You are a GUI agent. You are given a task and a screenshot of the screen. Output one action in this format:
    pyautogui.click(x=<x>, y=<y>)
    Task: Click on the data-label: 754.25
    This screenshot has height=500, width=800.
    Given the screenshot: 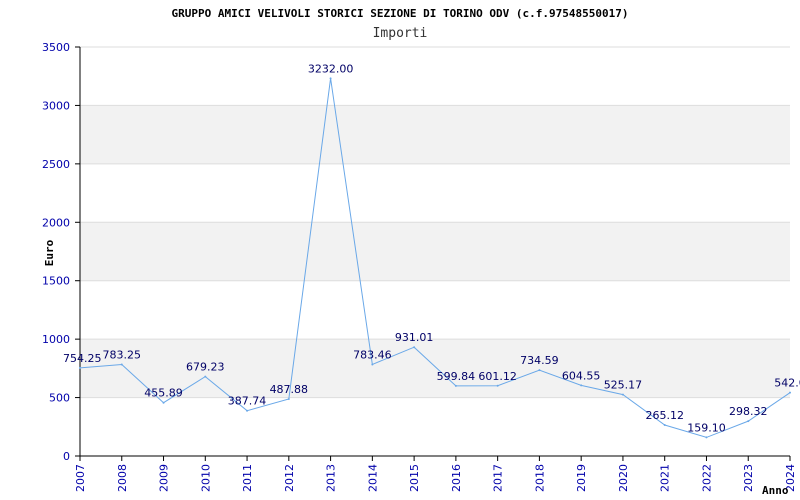 What is the action you would take?
    pyautogui.click(x=82, y=358)
    